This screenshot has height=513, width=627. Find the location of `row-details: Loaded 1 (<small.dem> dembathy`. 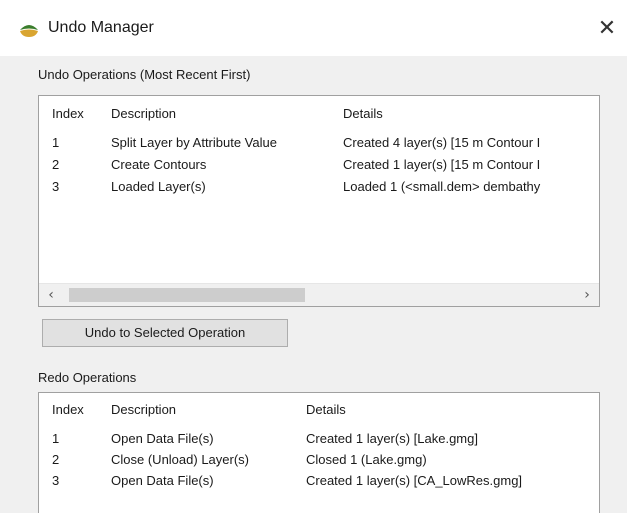

row-details: Loaded 1 (<small.dem> dembathy is located at coordinates (442, 186).